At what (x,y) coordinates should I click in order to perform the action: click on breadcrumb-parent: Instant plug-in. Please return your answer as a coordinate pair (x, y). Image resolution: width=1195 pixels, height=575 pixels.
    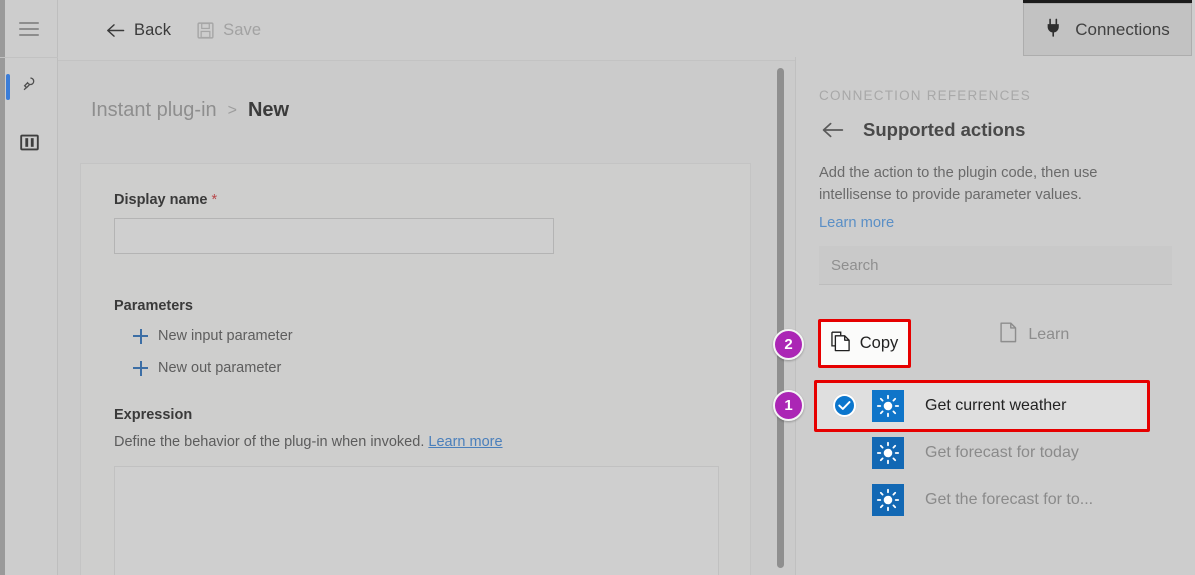
    Looking at the image, I should click on (154, 110).